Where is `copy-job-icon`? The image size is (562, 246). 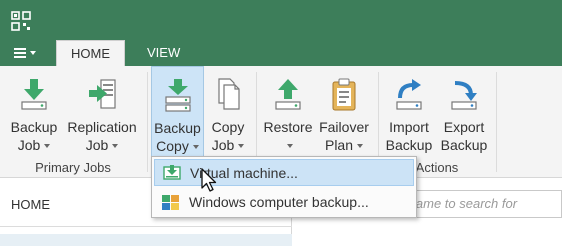
copy-job-icon is located at coordinates (228, 94).